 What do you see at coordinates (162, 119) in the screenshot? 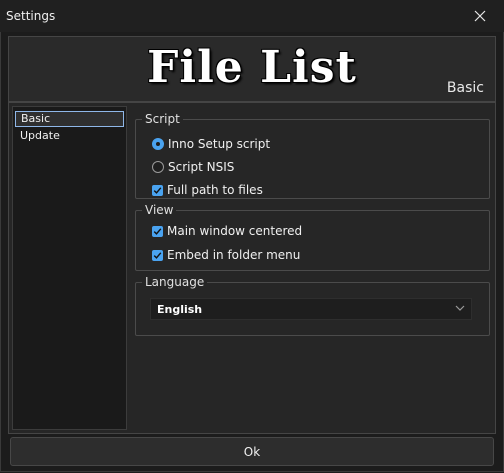
I see `script-group-label: Script` at bounding box center [162, 119].